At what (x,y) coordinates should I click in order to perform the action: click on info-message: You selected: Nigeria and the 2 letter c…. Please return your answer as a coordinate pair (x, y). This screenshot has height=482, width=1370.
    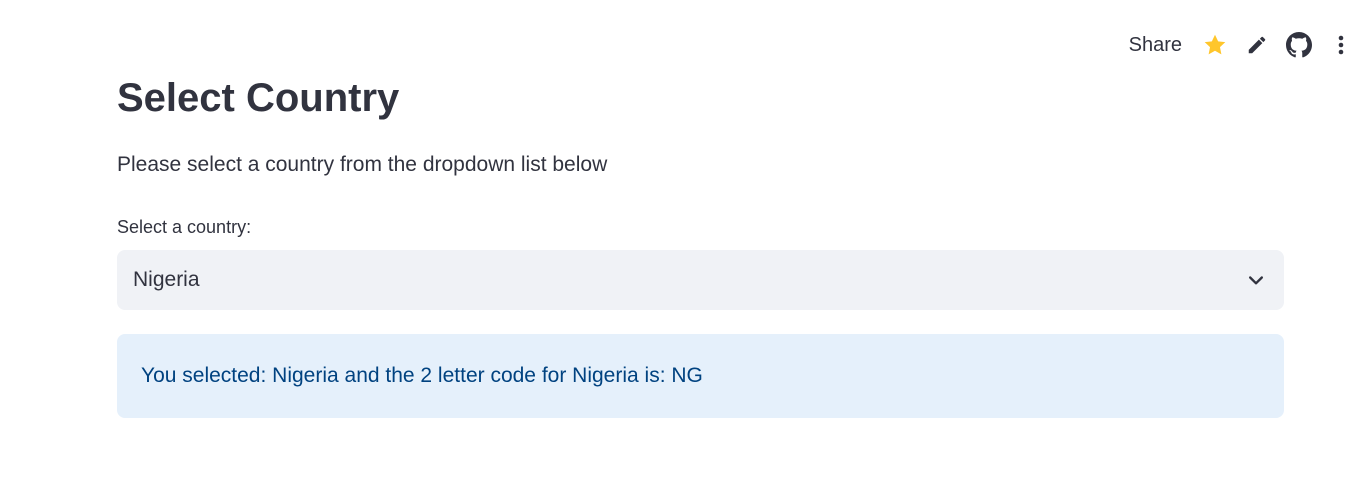
    Looking at the image, I should click on (422, 375).